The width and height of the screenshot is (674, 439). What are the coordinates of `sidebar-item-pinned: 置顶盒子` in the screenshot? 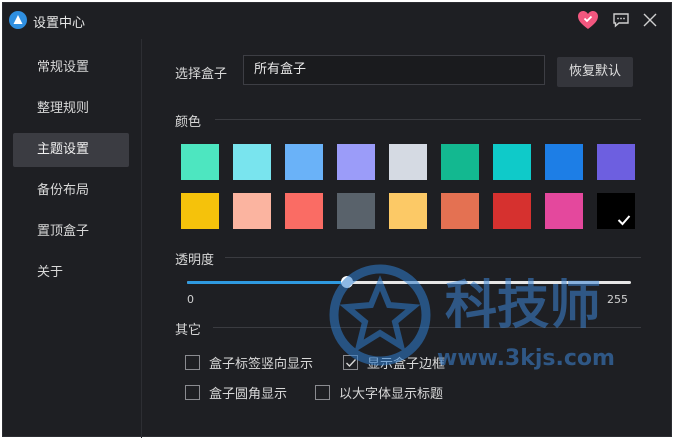 It's located at (71, 232).